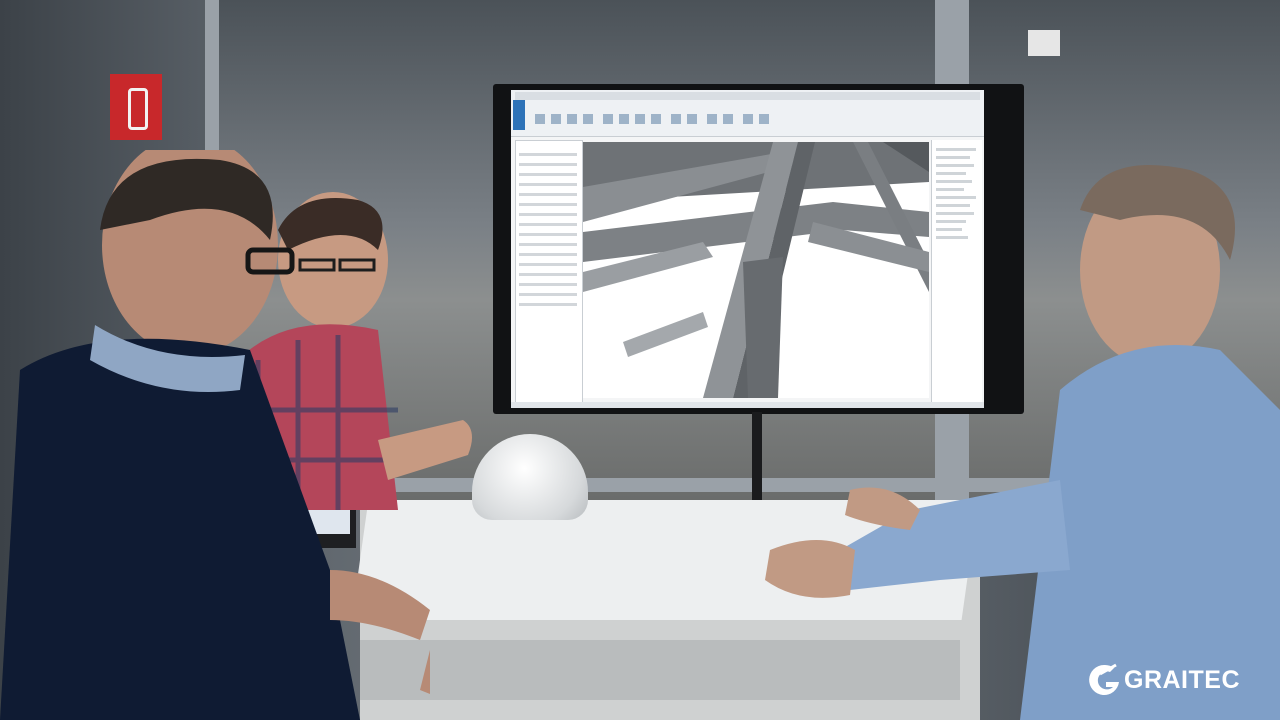 The height and width of the screenshot is (720, 1280). Describe the element at coordinates (549, 272) in the screenshot. I see `properties-panel` at that location.